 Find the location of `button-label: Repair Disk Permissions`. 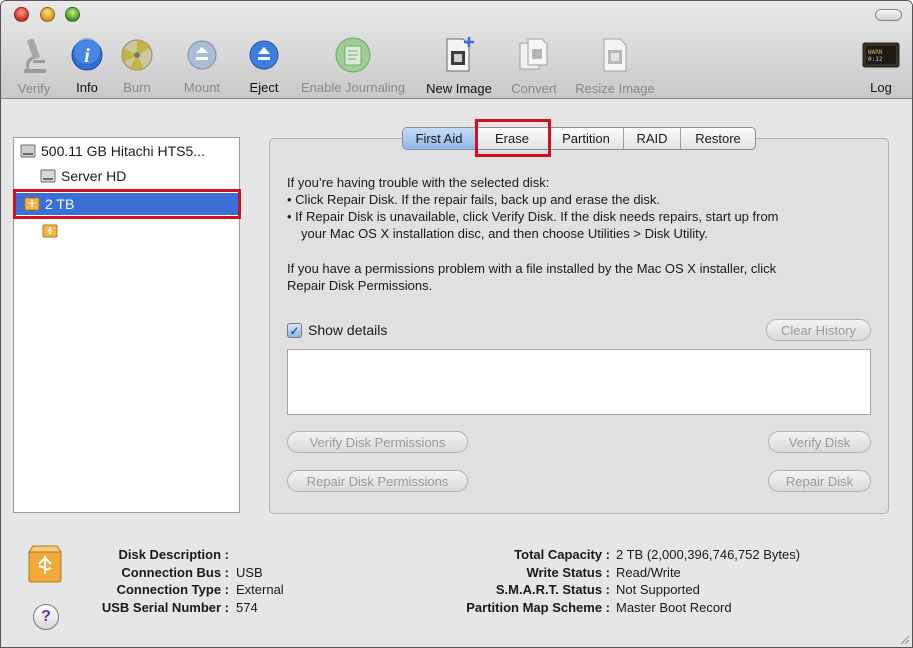

button-label: Repair Disk Permissions is located at coordinates (377, 481).